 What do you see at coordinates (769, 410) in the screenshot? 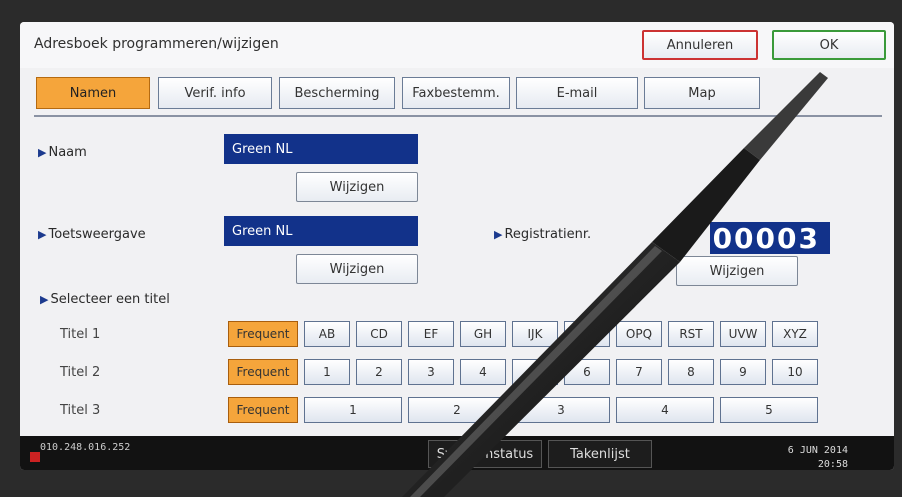
I see `titel3-key: 5` at bounding box center [769, 410].